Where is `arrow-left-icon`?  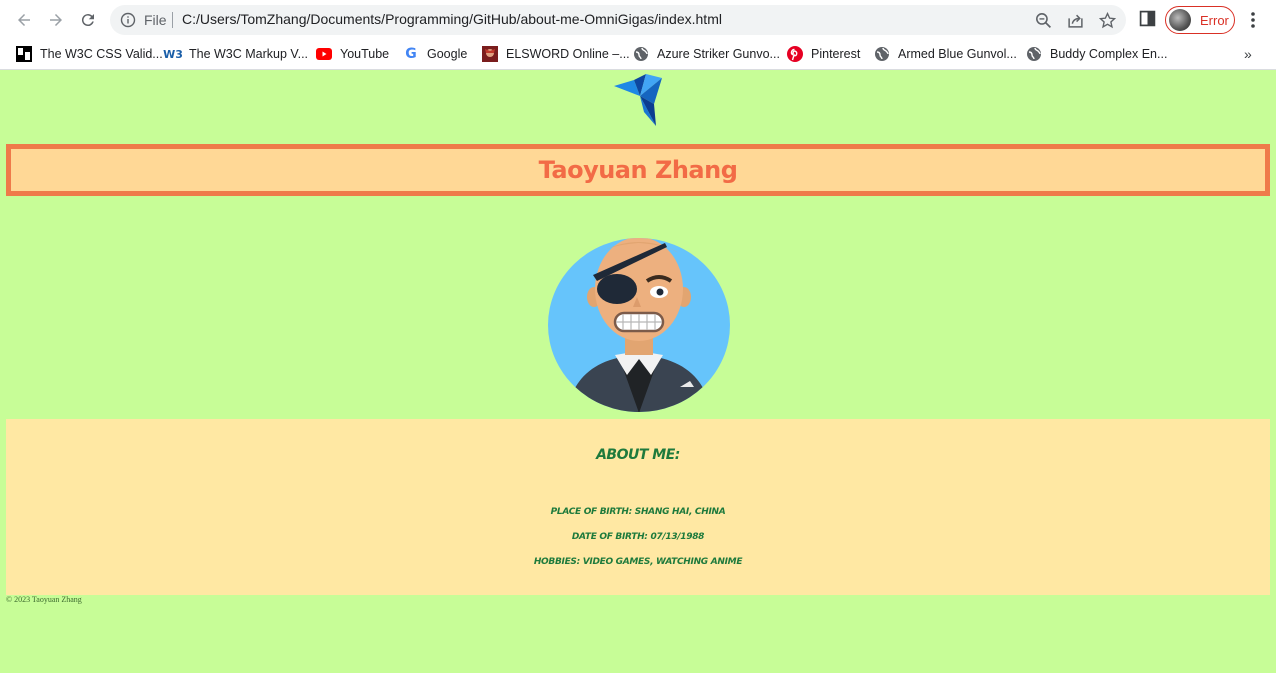
arrow-left-icon is located at coordinates (24, 20).